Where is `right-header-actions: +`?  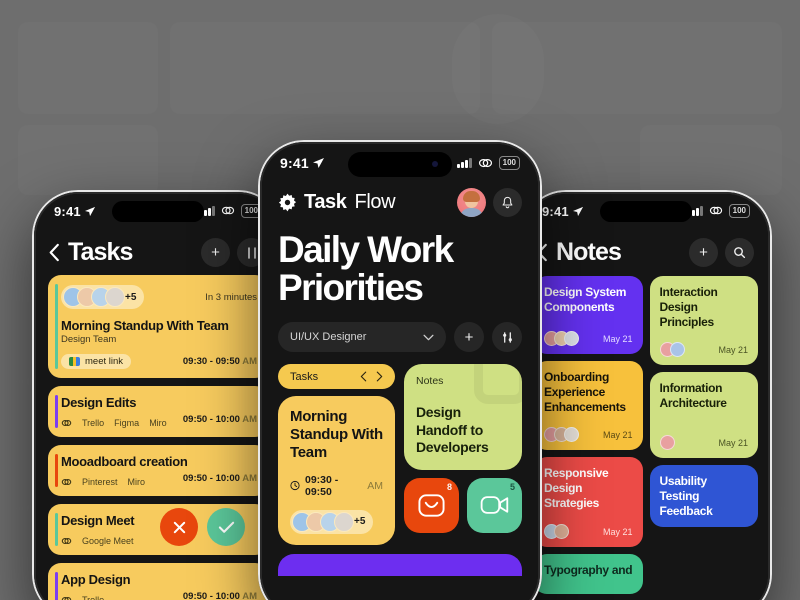 right-header-actions: + is located at coordinates (721, 252).